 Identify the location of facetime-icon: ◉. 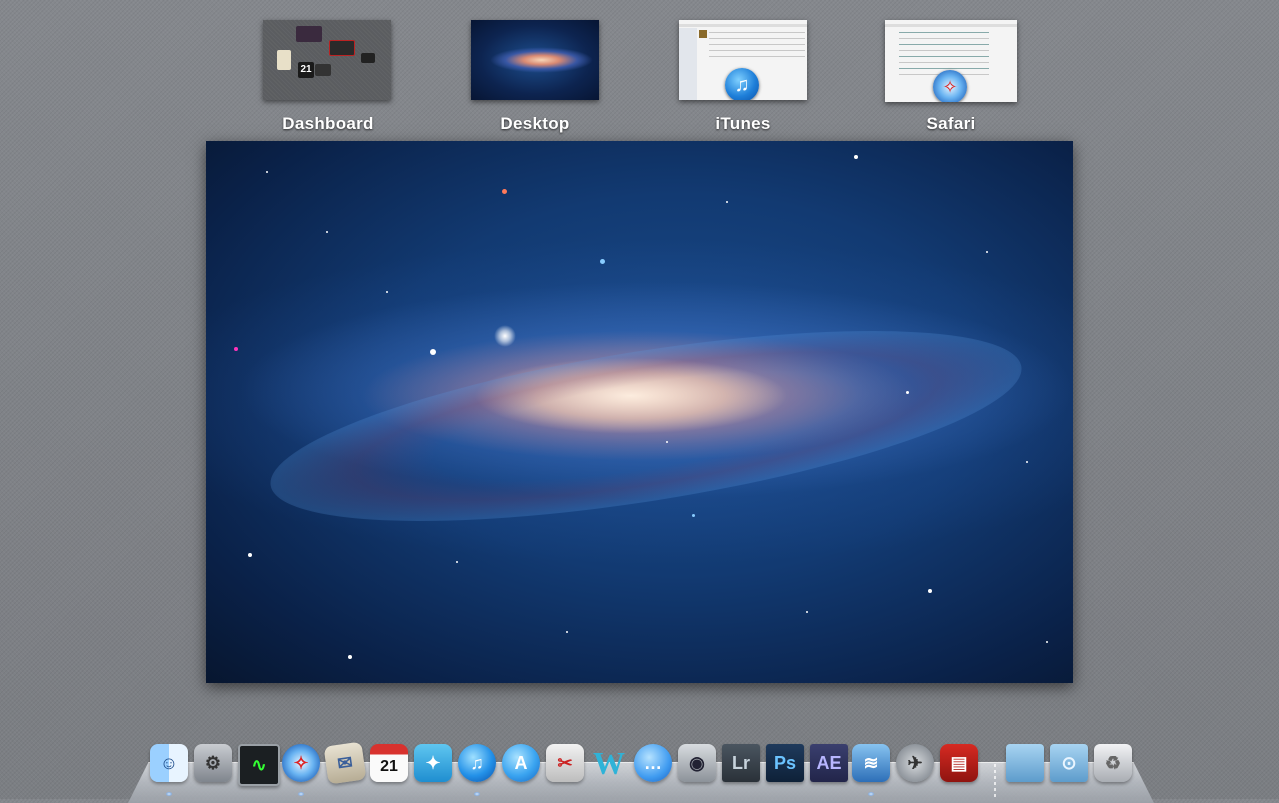
(697, 763).